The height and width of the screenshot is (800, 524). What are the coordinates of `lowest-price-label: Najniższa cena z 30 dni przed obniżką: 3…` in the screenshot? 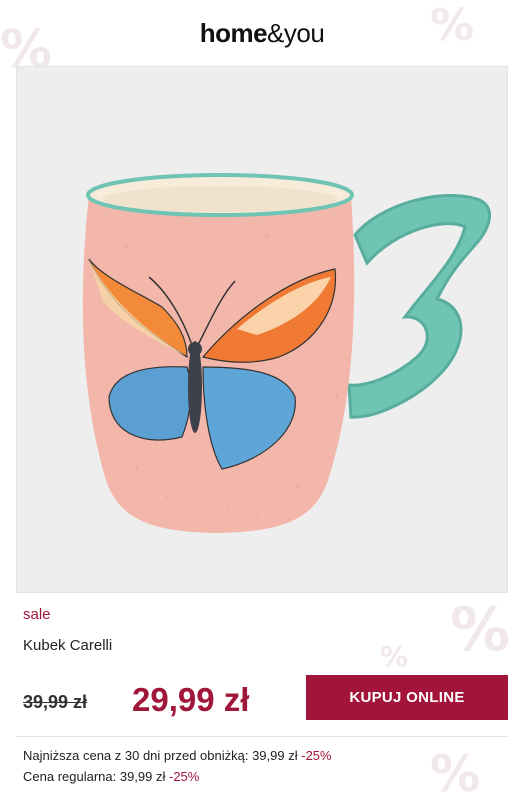 It's located at (160, 755).